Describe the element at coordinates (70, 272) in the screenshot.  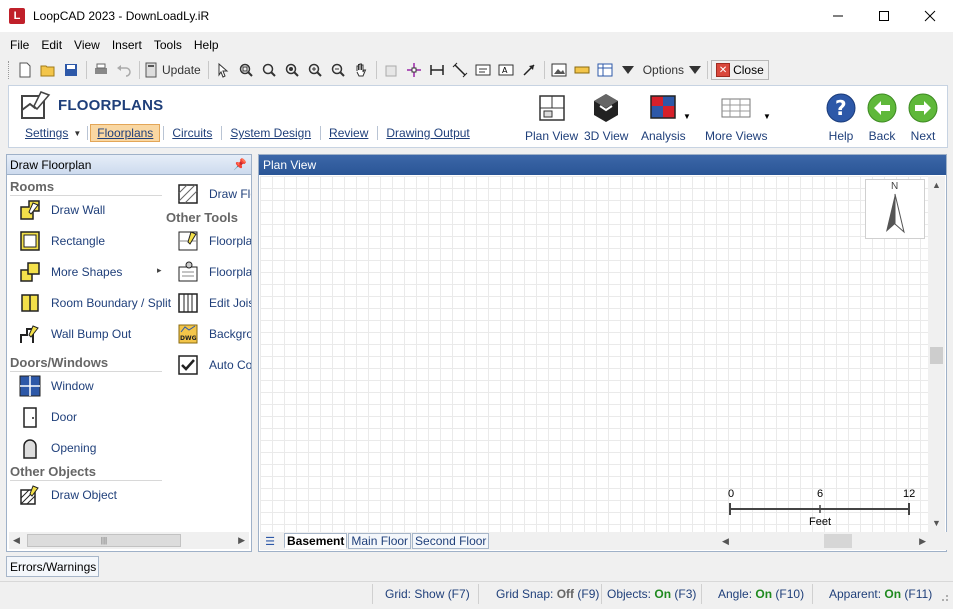
I see `more-shapes-tool: More Shapes` at that location.